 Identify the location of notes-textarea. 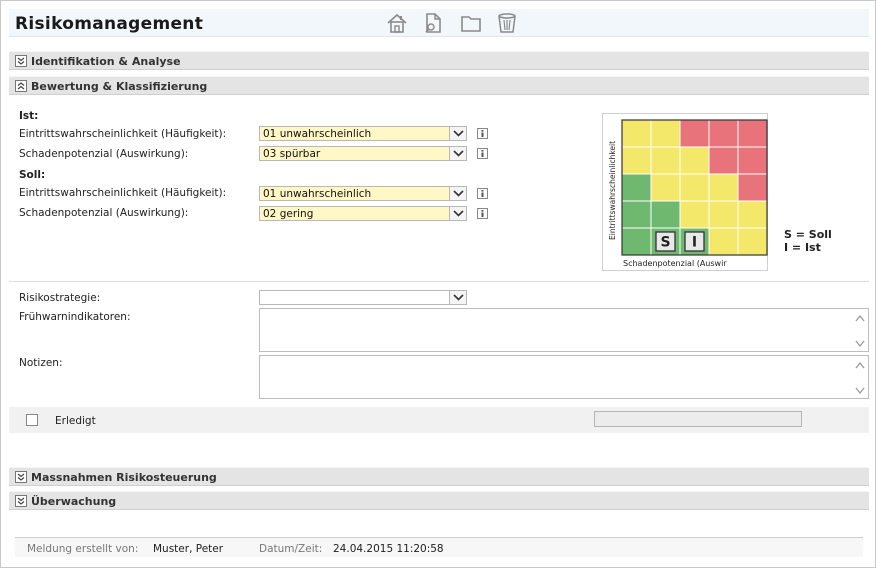
(564, 377).